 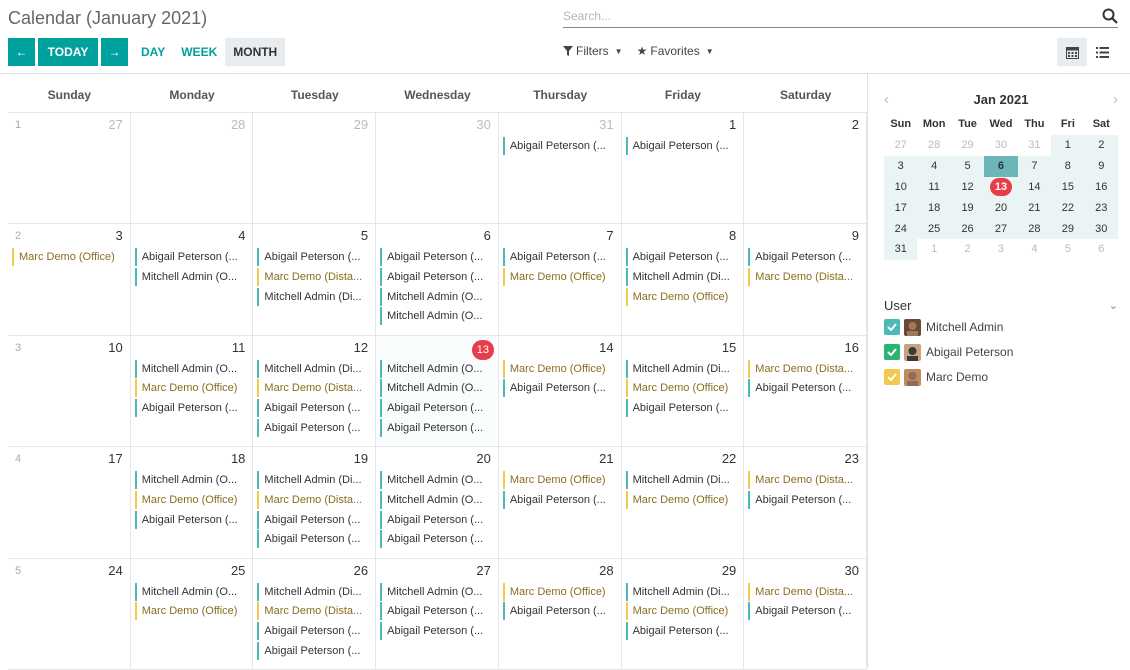 What do you see at coordinates (1113, 305) in the screenshot?
I see `chevron-down-icon: ⌄` at bounding box center [1113, 305].